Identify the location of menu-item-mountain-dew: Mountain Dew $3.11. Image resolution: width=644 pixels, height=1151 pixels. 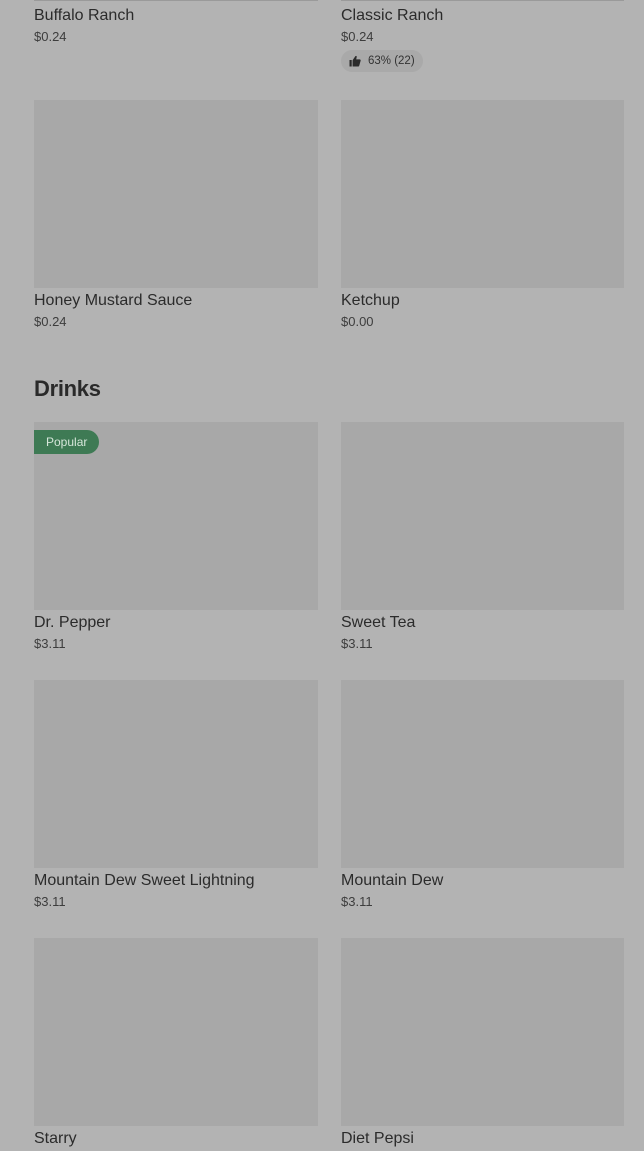
(482, 795).